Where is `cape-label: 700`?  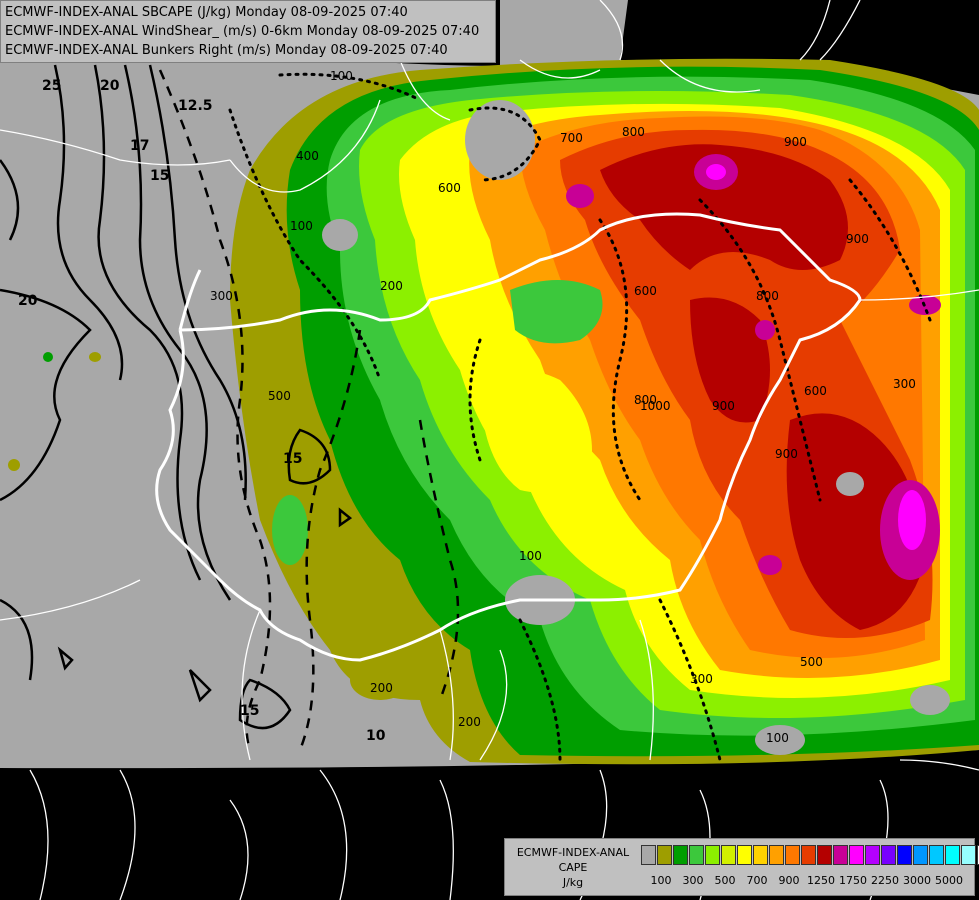
cape-label: 700 is located at coordinates (571, 138).